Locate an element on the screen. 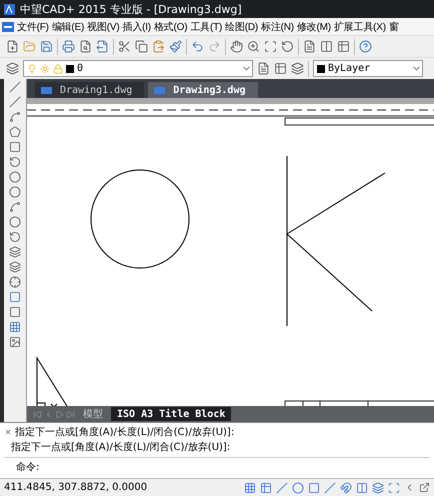 The height and width of the screenshot is (496, 434). polyline-icon is located at coordinates (15, 117).